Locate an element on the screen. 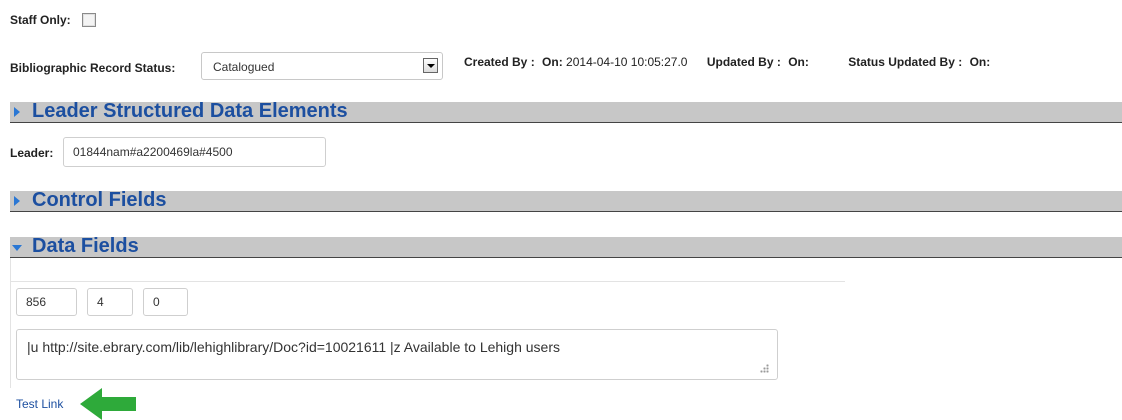 Image resolution: width=1122 pixels, height=420 pixels. leader-label: Leader: is located at coordinates (32, 153).